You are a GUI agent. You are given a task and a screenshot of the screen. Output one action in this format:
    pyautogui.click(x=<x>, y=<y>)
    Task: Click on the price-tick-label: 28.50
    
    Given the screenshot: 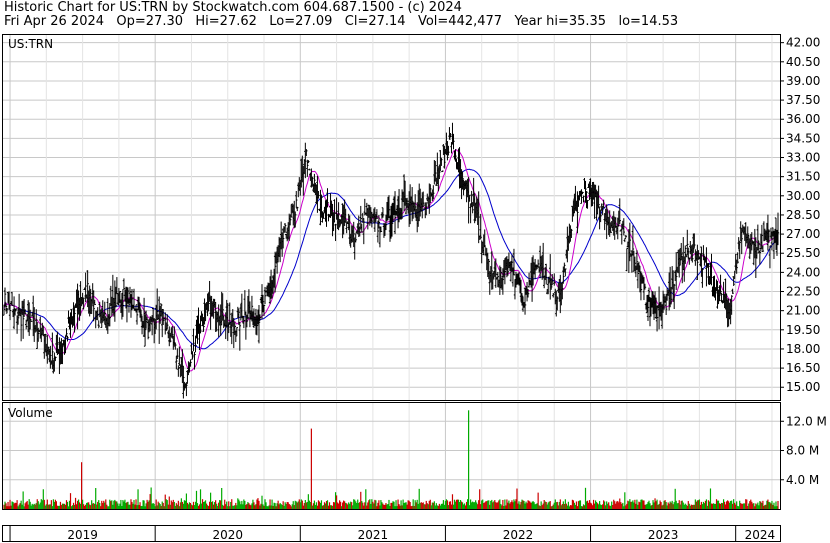 What is the action you would take?
    pyautogui.click(x=803, y=215)
    